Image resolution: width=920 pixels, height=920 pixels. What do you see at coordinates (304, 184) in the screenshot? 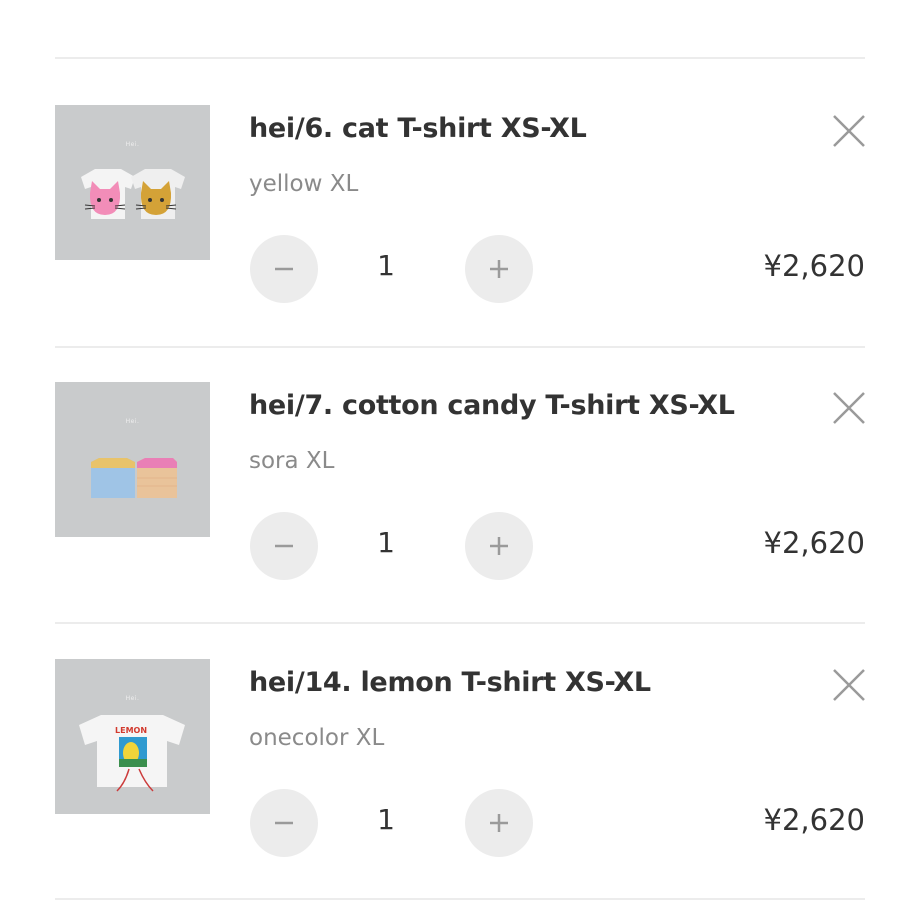
I see `product-variant: yellow XL` at bounding box center [304, 184].